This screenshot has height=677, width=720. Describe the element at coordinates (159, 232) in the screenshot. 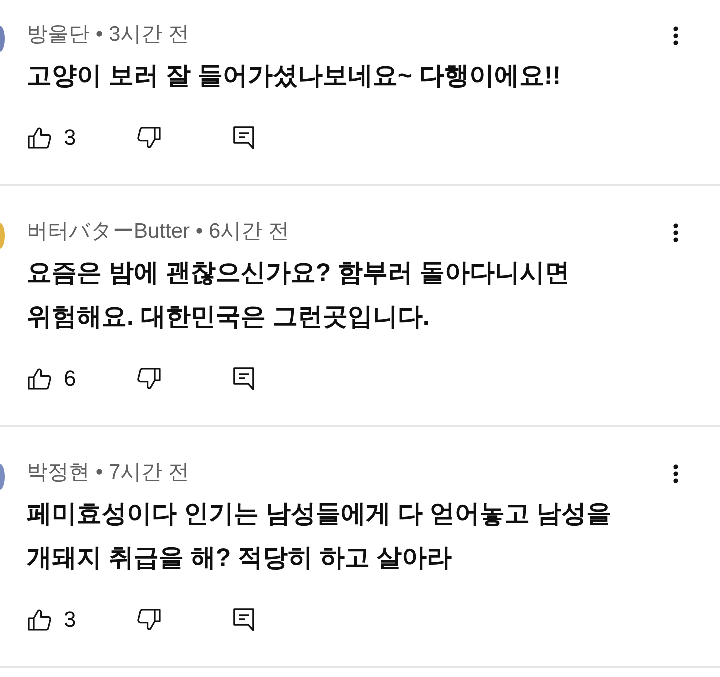

I see `comment-byline: 버터バターButter • 6시간 전` at that location.